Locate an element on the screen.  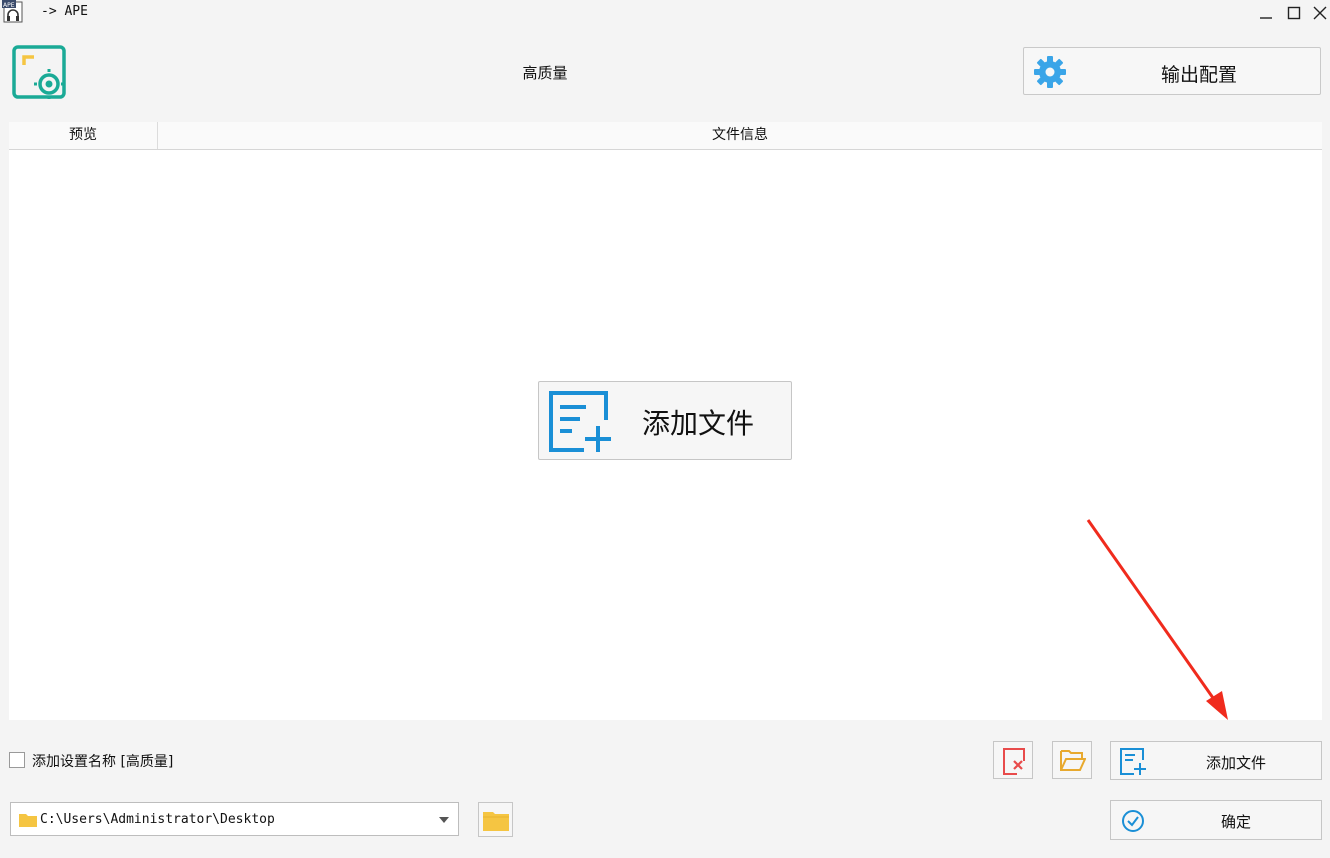
output-path-value: C:\Users\Administrator\Desktop is located at coordinates (157, 819).